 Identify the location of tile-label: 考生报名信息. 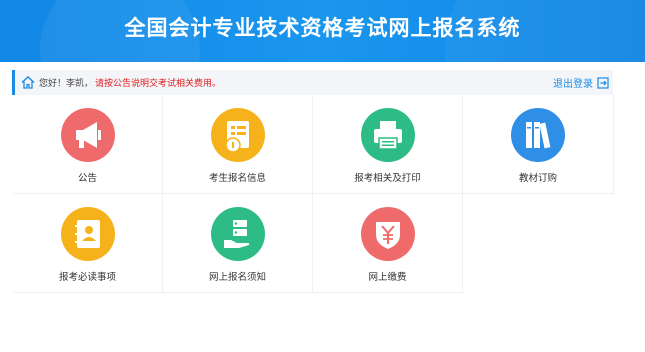
(237, 178).